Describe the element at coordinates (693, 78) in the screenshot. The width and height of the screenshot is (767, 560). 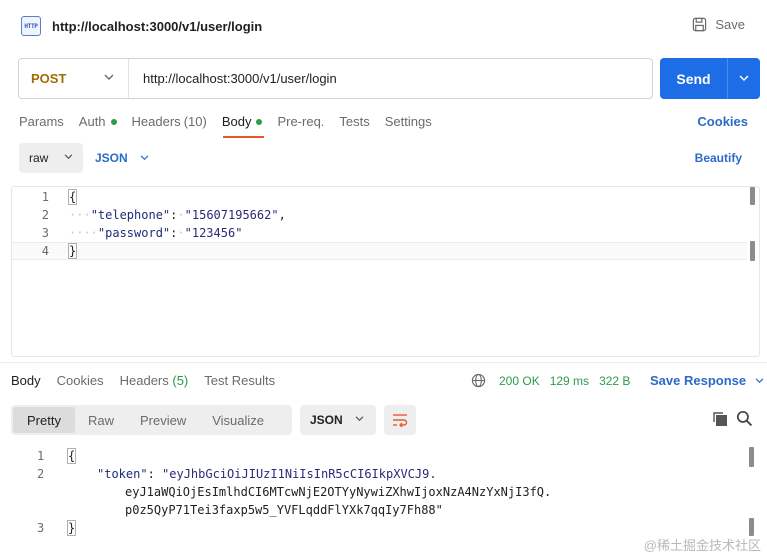
I see `send-label: Send` at that location.